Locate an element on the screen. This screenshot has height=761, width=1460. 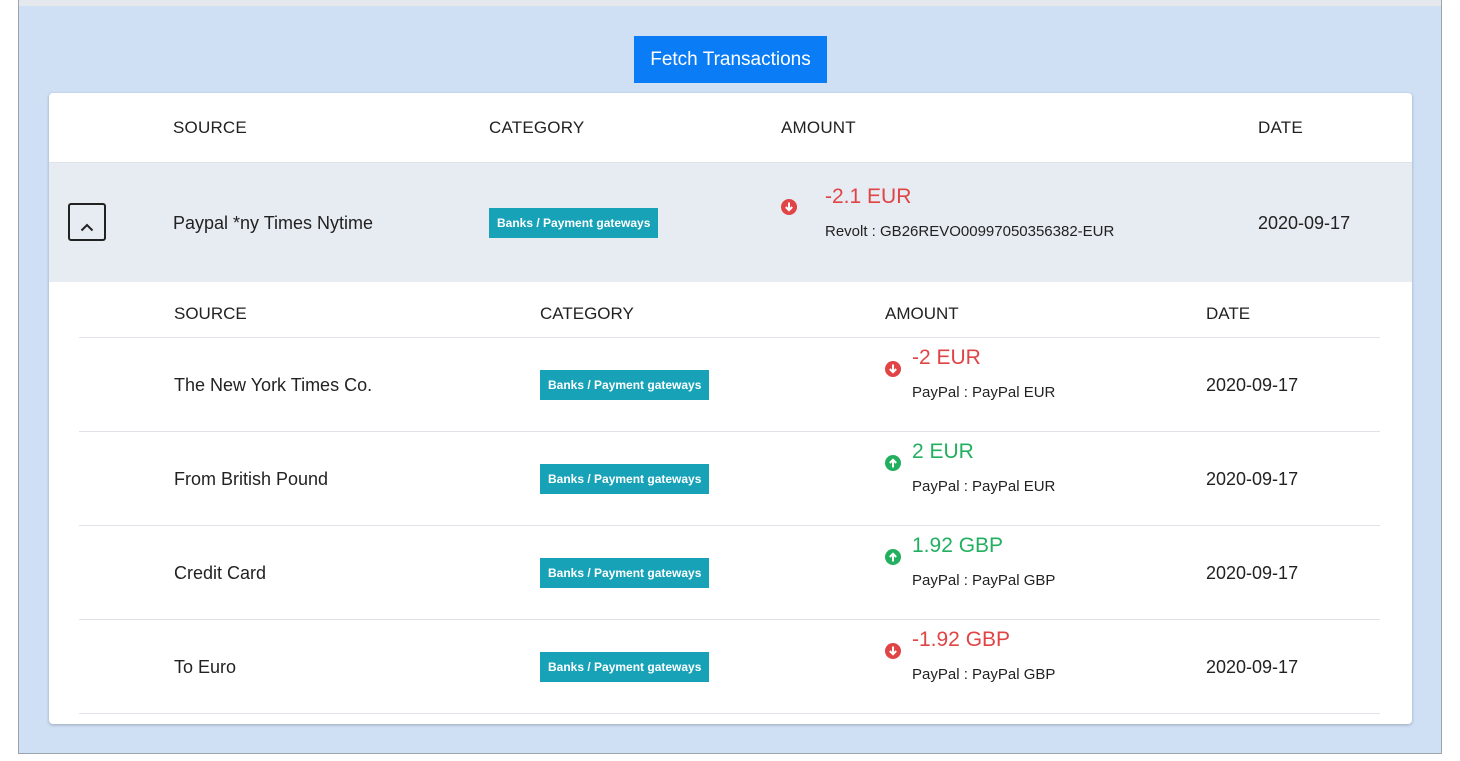
sub-row-amount: -2 EUR is located at coordinates (946, 357).